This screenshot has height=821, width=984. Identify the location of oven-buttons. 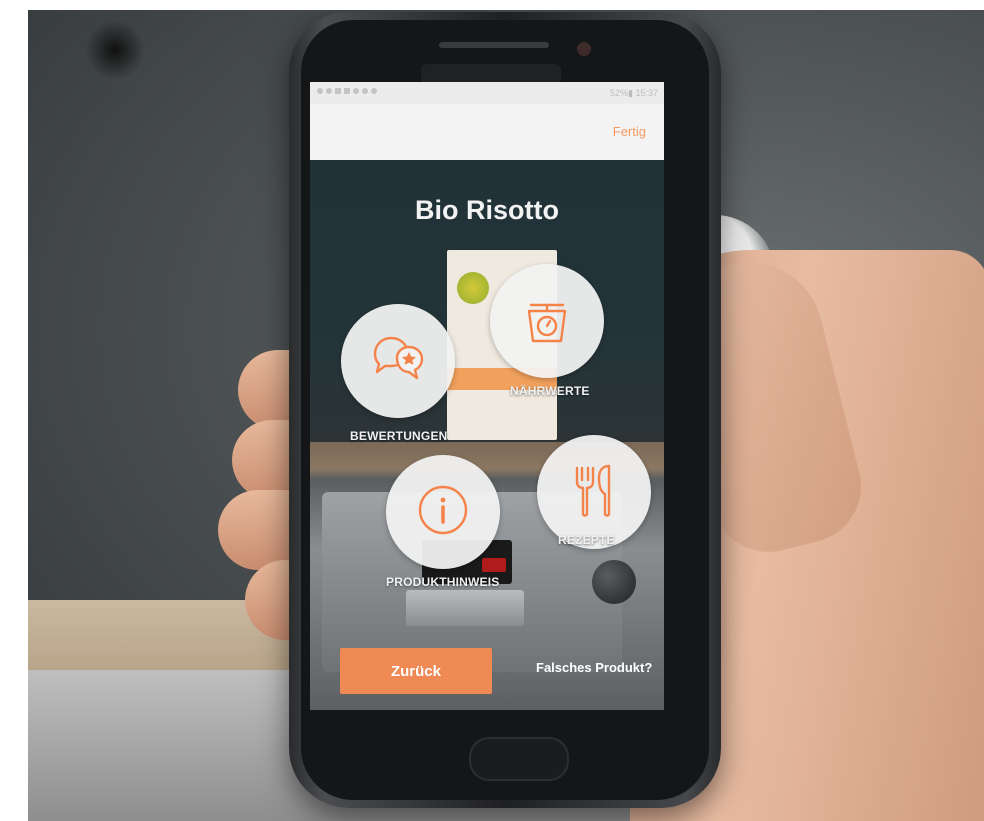
(465, 608).